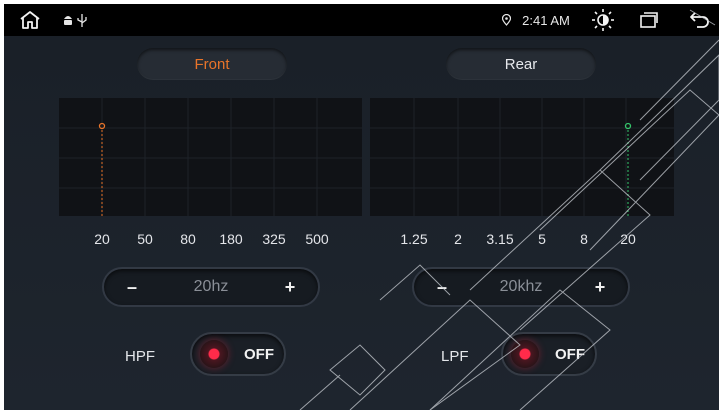  What do you see at coordinates (414, 239) in the screenshot?
I see `rear-tick: 1.25` at bounding box center [414, 239].